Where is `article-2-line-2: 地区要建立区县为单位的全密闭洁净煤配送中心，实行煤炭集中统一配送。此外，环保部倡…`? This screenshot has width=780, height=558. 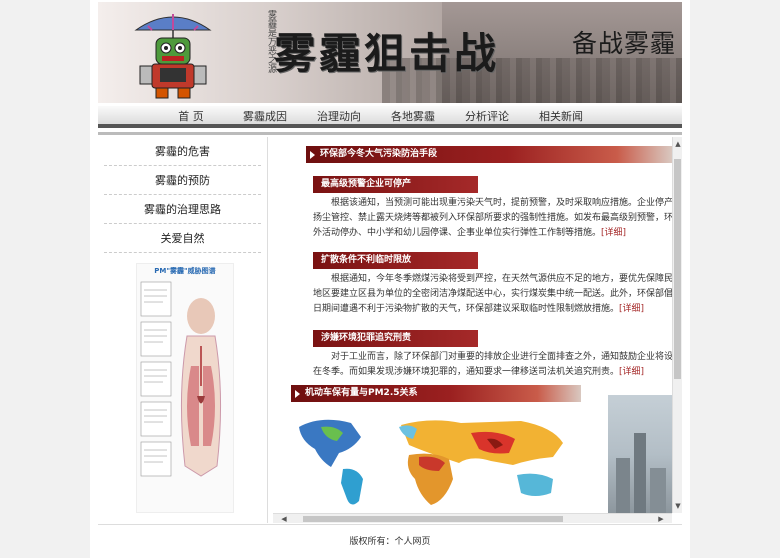 article-2-line-2: 地区要建立区县为单位的全密闭洁净煤配送中心，实行煤炭集中统一配送。此外，环保部倡… is located at coordinates (492, 294).